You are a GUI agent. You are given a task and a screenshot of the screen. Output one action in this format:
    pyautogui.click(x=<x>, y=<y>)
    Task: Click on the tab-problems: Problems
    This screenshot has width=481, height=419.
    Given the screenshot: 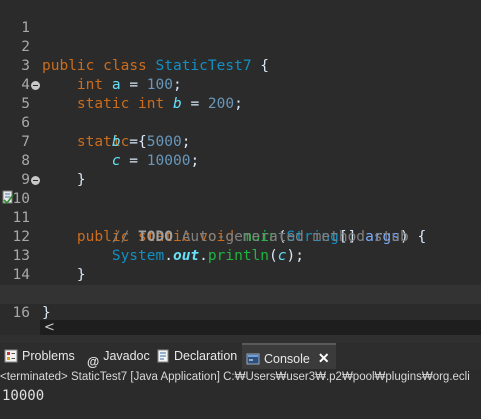 What is the action you would take?
    pyautogui.click(x=39, y=356)
    